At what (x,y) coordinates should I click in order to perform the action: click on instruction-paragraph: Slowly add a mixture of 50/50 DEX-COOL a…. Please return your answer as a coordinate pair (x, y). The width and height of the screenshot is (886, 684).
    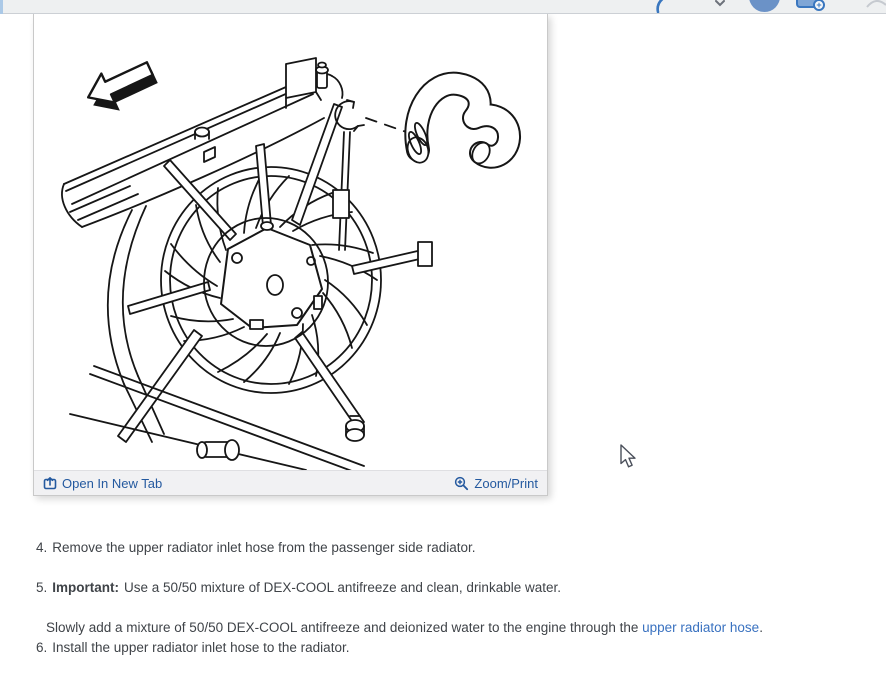
    Looking at the image, I should click on (461, 628).